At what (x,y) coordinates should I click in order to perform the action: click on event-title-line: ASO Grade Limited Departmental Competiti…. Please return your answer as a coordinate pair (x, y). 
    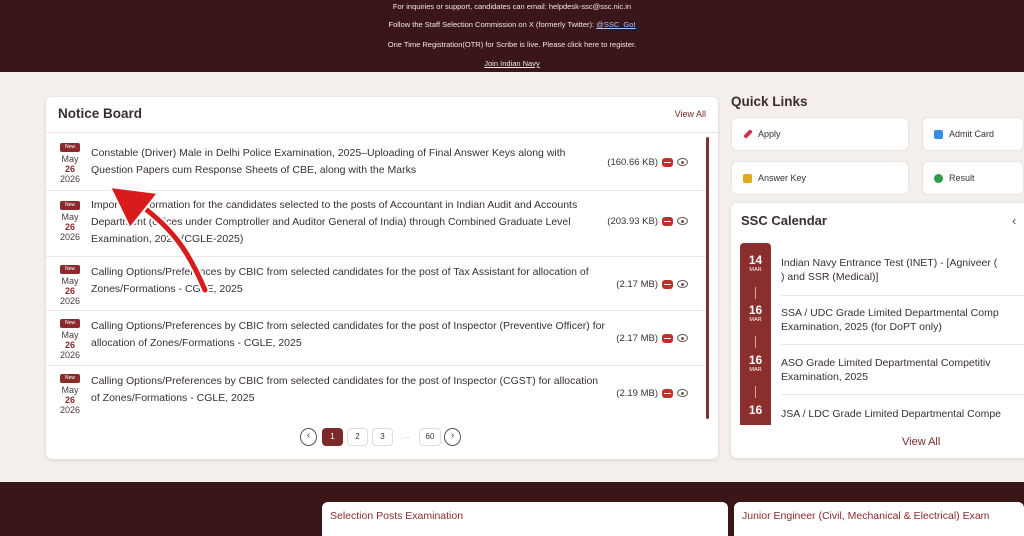
    Looking at the image, I should click on (886, 363).